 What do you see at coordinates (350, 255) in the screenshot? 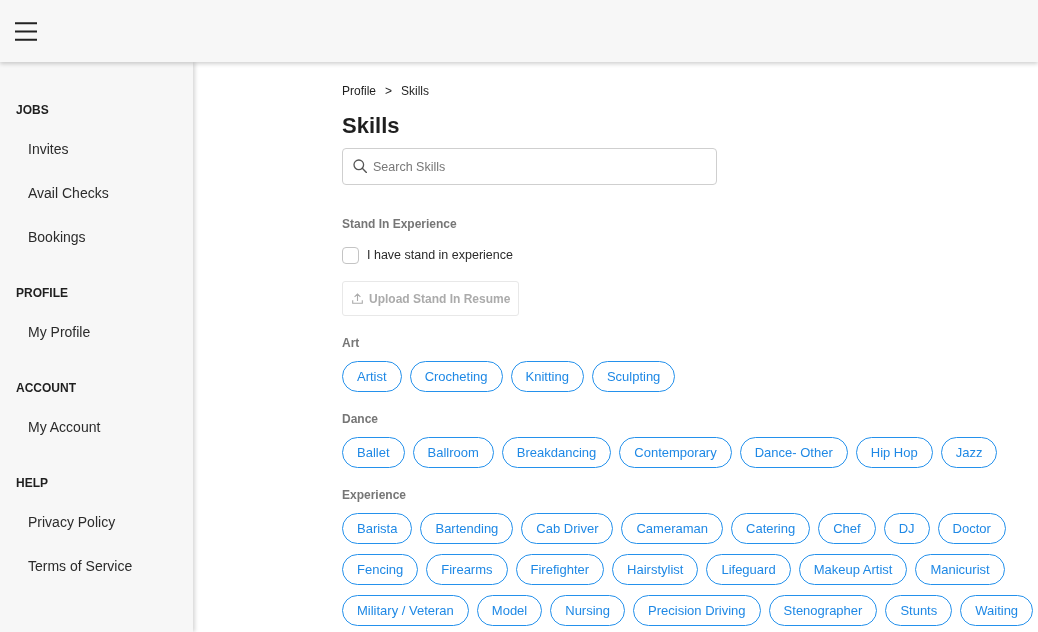
I see `checkbox` at bounding box center [350, 255].